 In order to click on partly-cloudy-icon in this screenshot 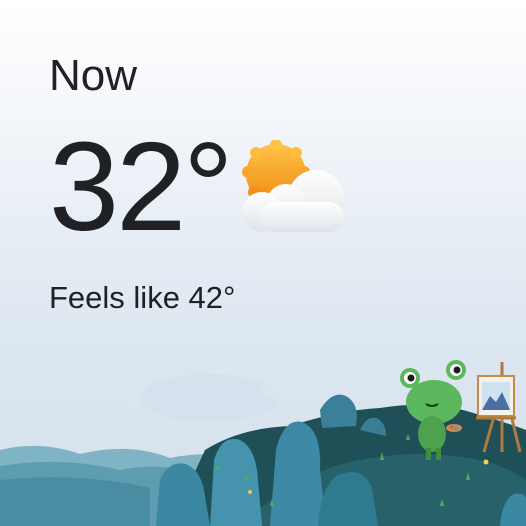, I will do `click(293, 186)`.